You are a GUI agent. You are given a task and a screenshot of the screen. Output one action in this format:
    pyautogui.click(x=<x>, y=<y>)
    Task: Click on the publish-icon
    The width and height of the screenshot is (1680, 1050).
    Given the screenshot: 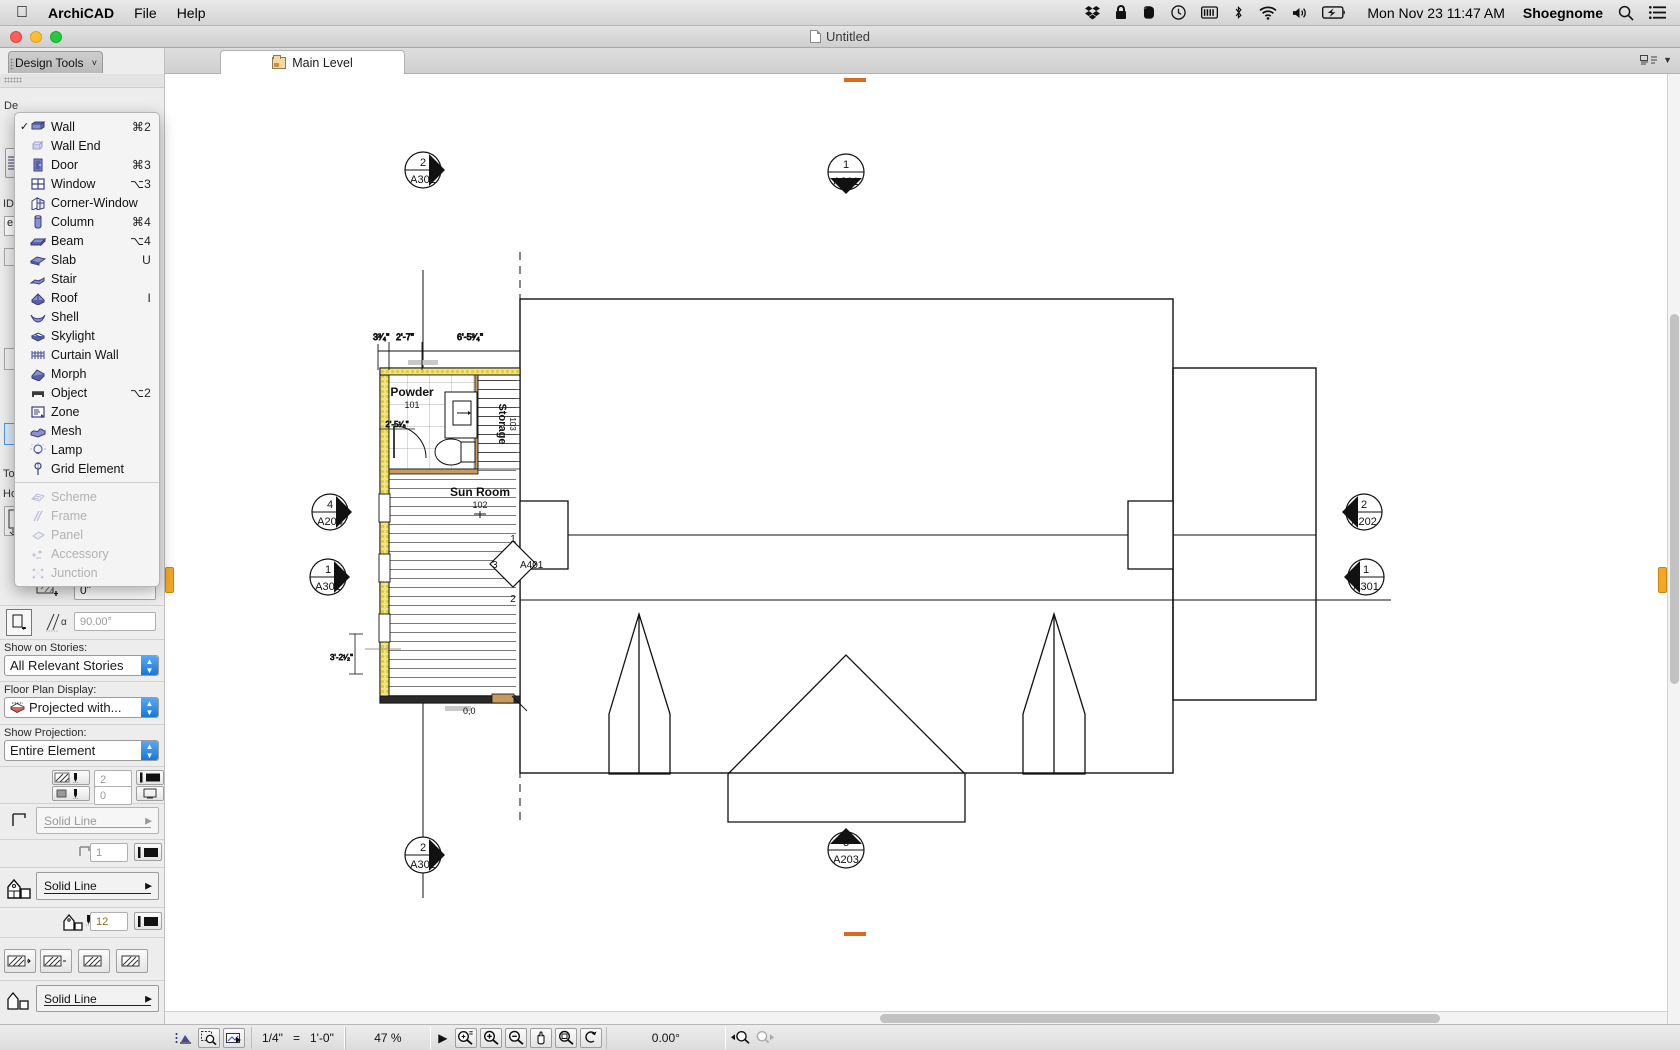 What is the action you would take?
    pyautogui.click(x=234, y=1037)
    